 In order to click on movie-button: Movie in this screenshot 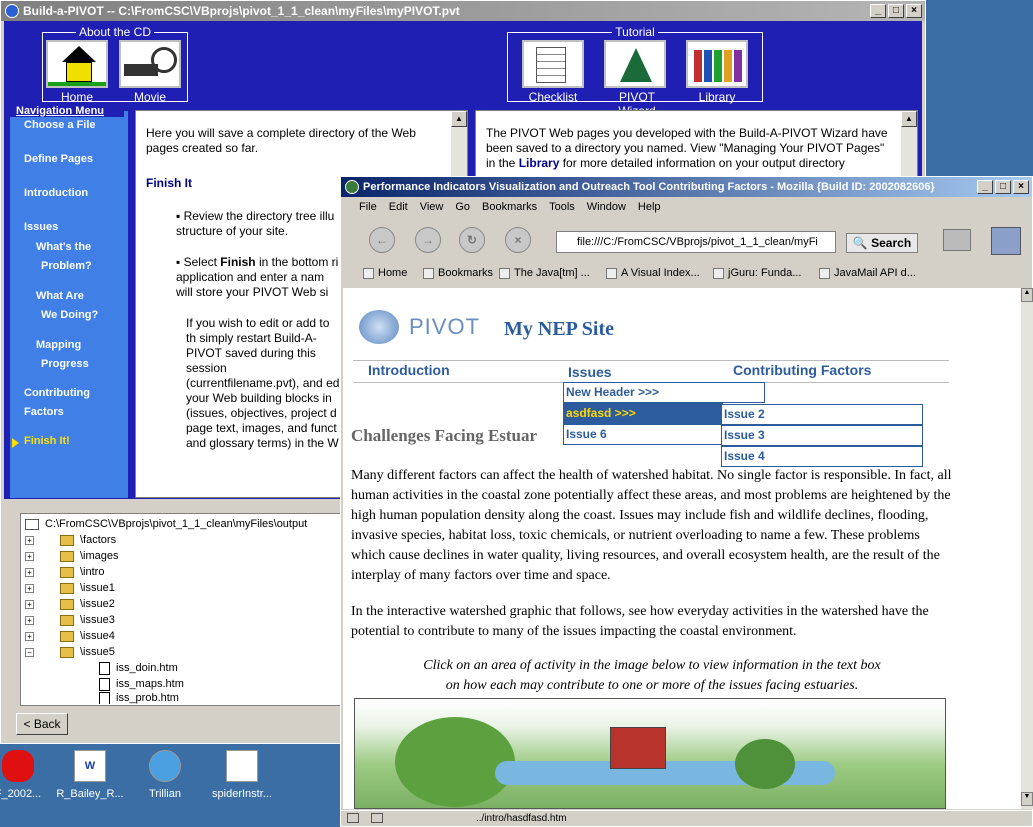, I will do `click(150, 72)`.